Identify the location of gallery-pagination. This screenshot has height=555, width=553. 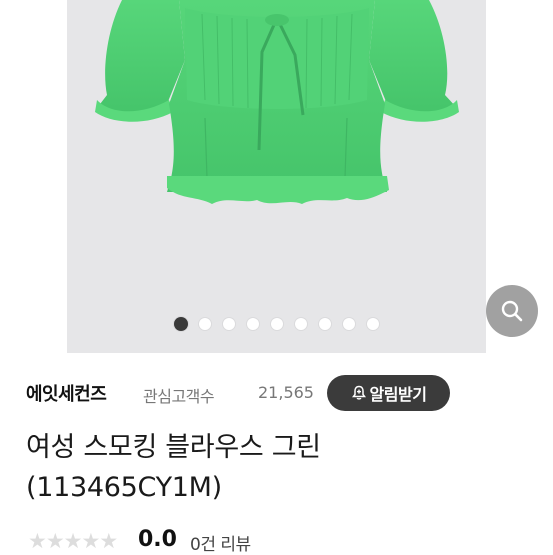
(276, 325).